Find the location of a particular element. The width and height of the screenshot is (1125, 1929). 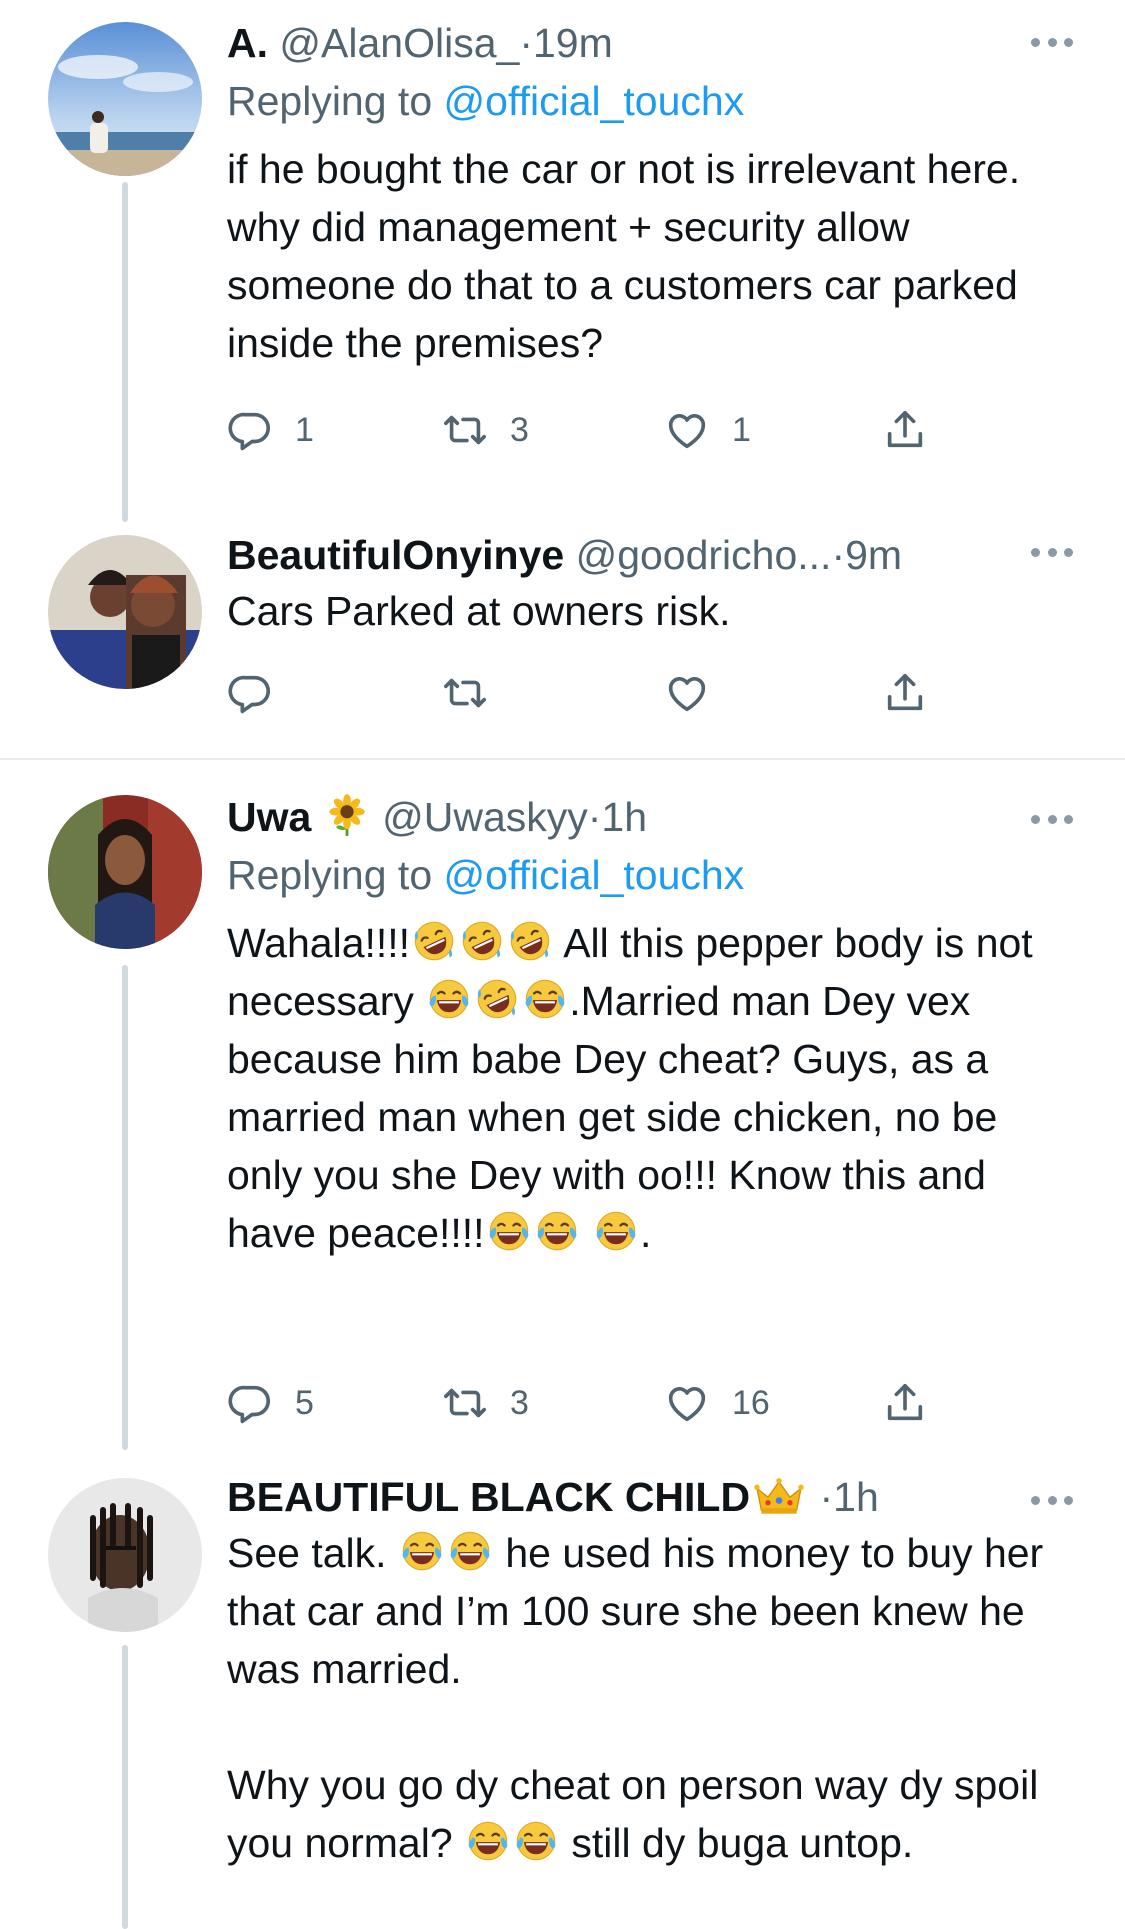

reply-button: 5 is located at coordinates (270, 1403).